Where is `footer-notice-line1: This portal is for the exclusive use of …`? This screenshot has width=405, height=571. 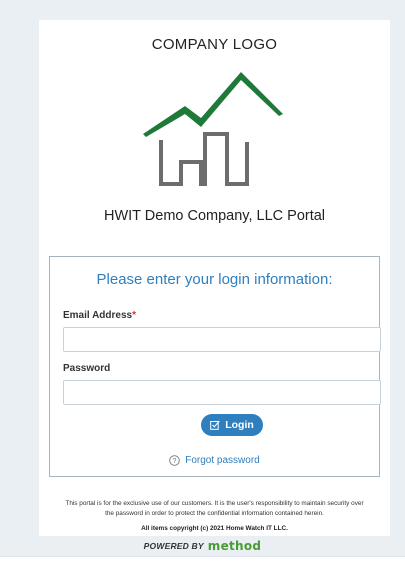 footer-notice-line1: This portal is for the exclusive use of … is located at coordinates (214, 503).